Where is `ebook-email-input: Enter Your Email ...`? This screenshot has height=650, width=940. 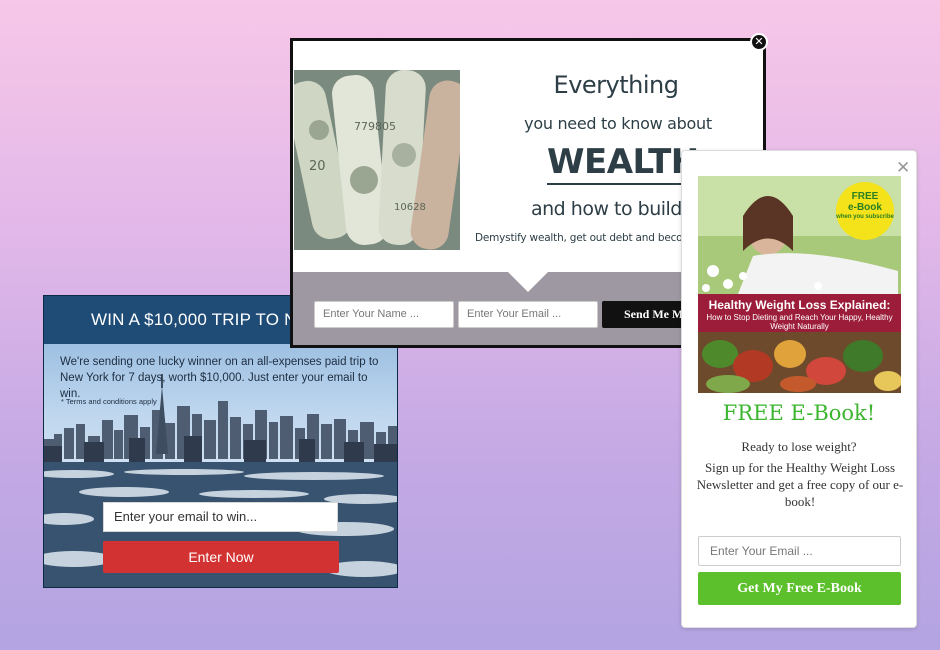 ebook-email-input: Enter Your Email ... is located at coordinates (799, 551).